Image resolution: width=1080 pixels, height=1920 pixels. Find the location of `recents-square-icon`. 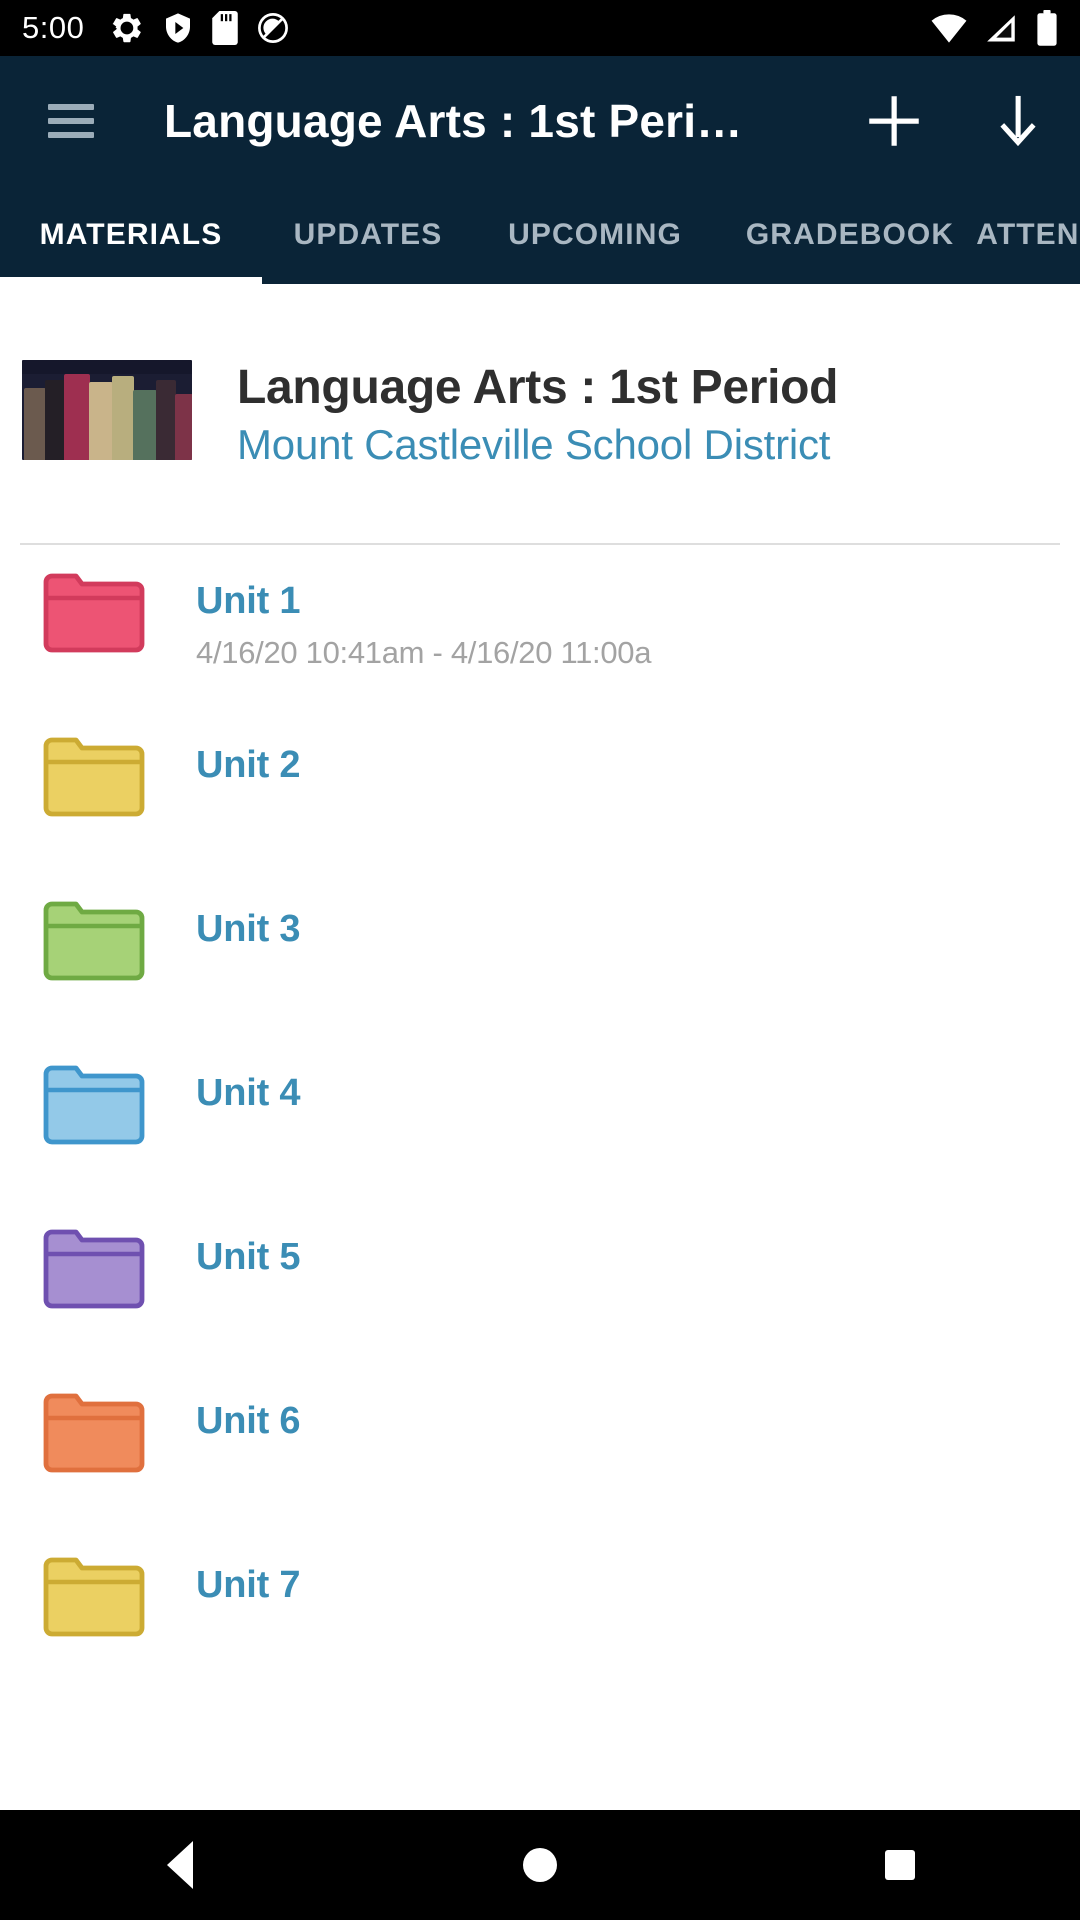

recents-square-icon is located at coordinates (900, 1865).